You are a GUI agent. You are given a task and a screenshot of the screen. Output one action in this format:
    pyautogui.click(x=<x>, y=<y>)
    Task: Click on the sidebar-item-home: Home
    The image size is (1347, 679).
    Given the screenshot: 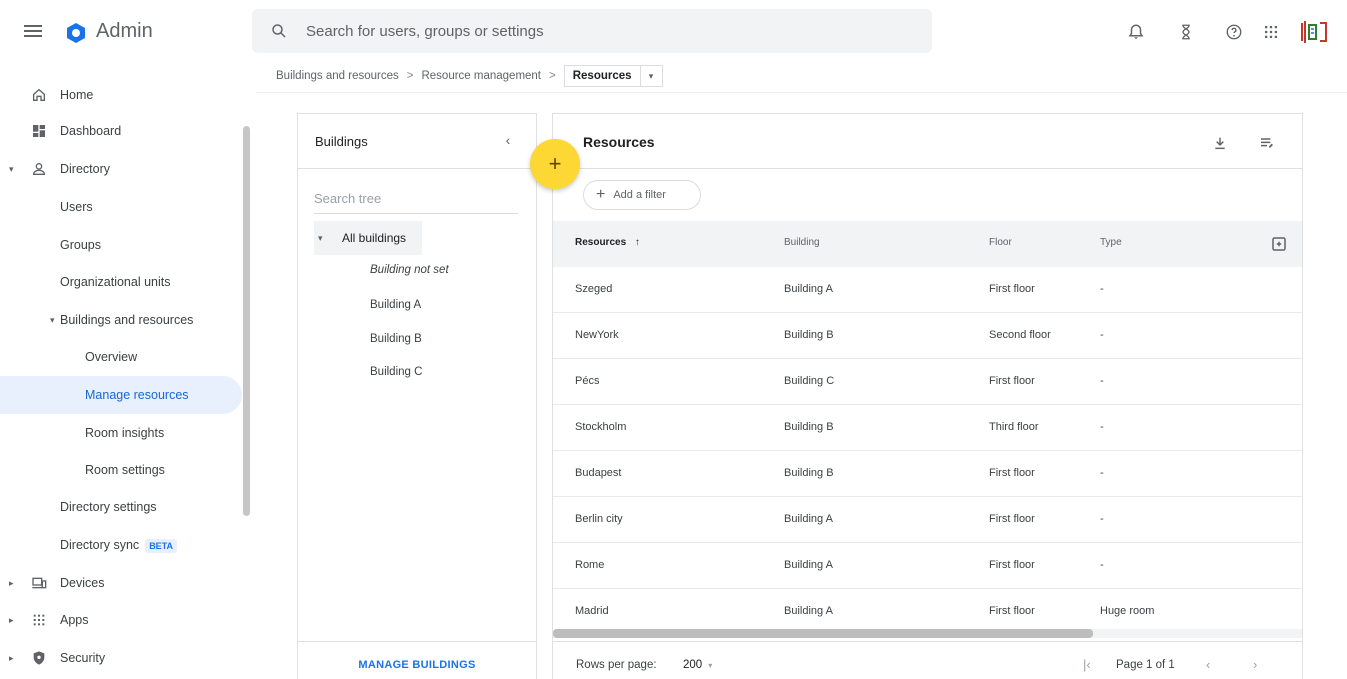 What is the action you would take?
    pyautogui.click(x=121, y=95)
    